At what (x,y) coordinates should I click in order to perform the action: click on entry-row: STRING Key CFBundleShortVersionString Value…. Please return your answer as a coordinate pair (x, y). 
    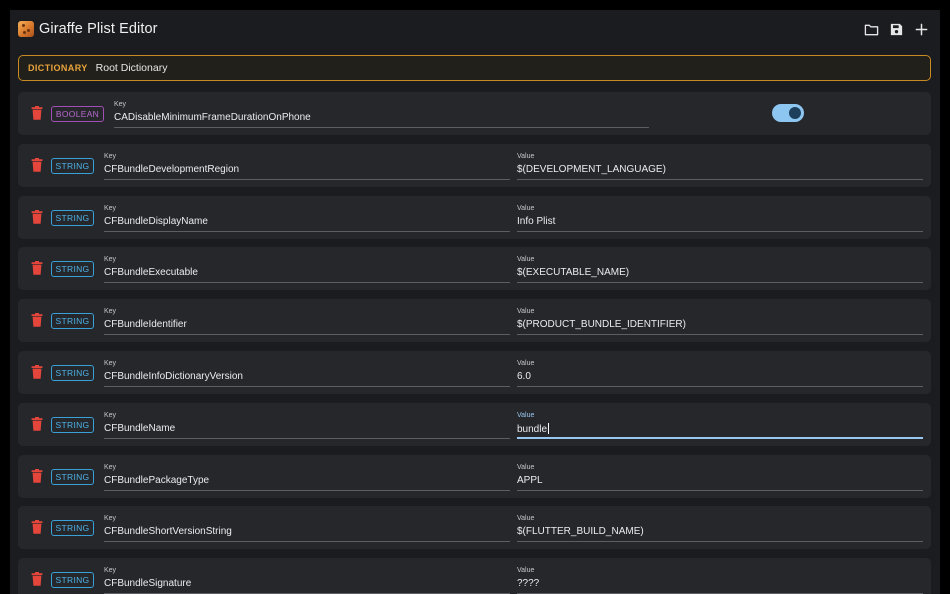
    Looking at the image, I should click on (474, 528).